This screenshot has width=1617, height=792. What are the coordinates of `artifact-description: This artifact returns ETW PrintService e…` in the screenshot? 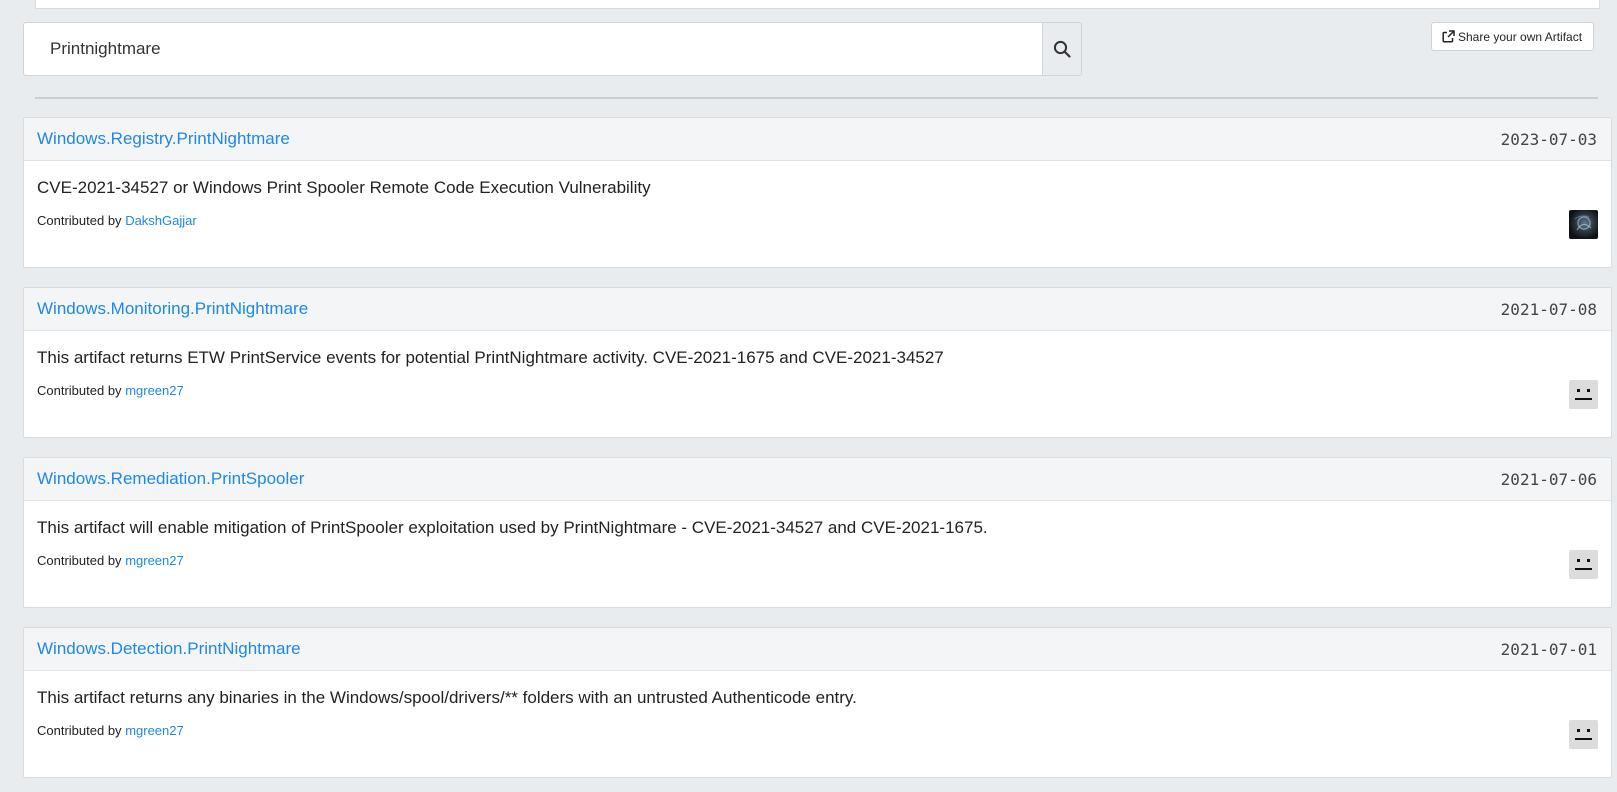 It's located at (490, 357).